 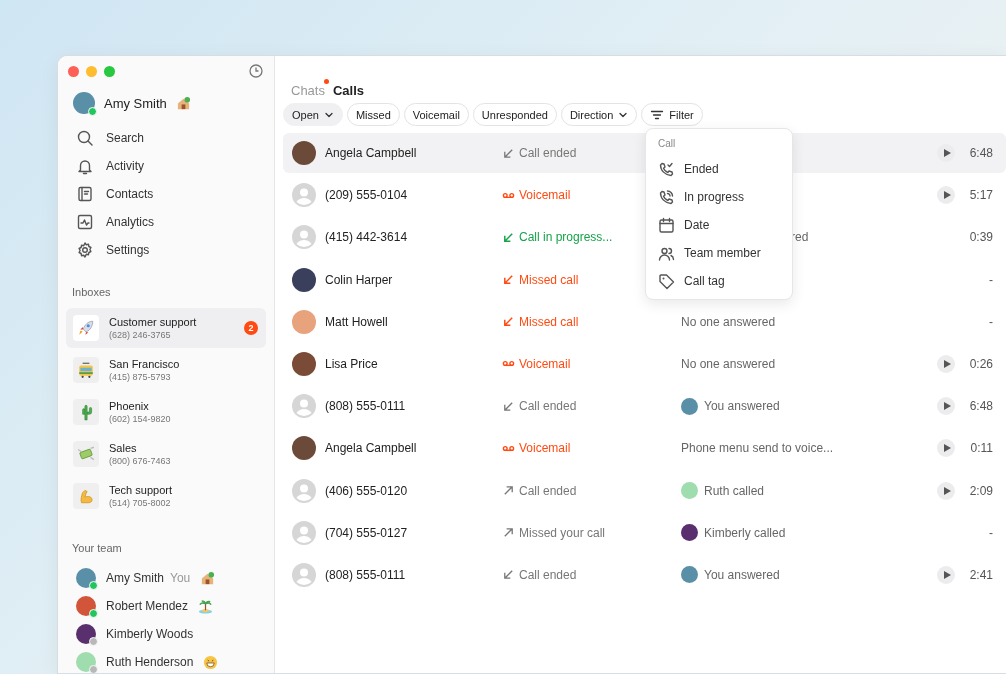 I want to click on call-detail: No one answered, so click(x=728, y=321).